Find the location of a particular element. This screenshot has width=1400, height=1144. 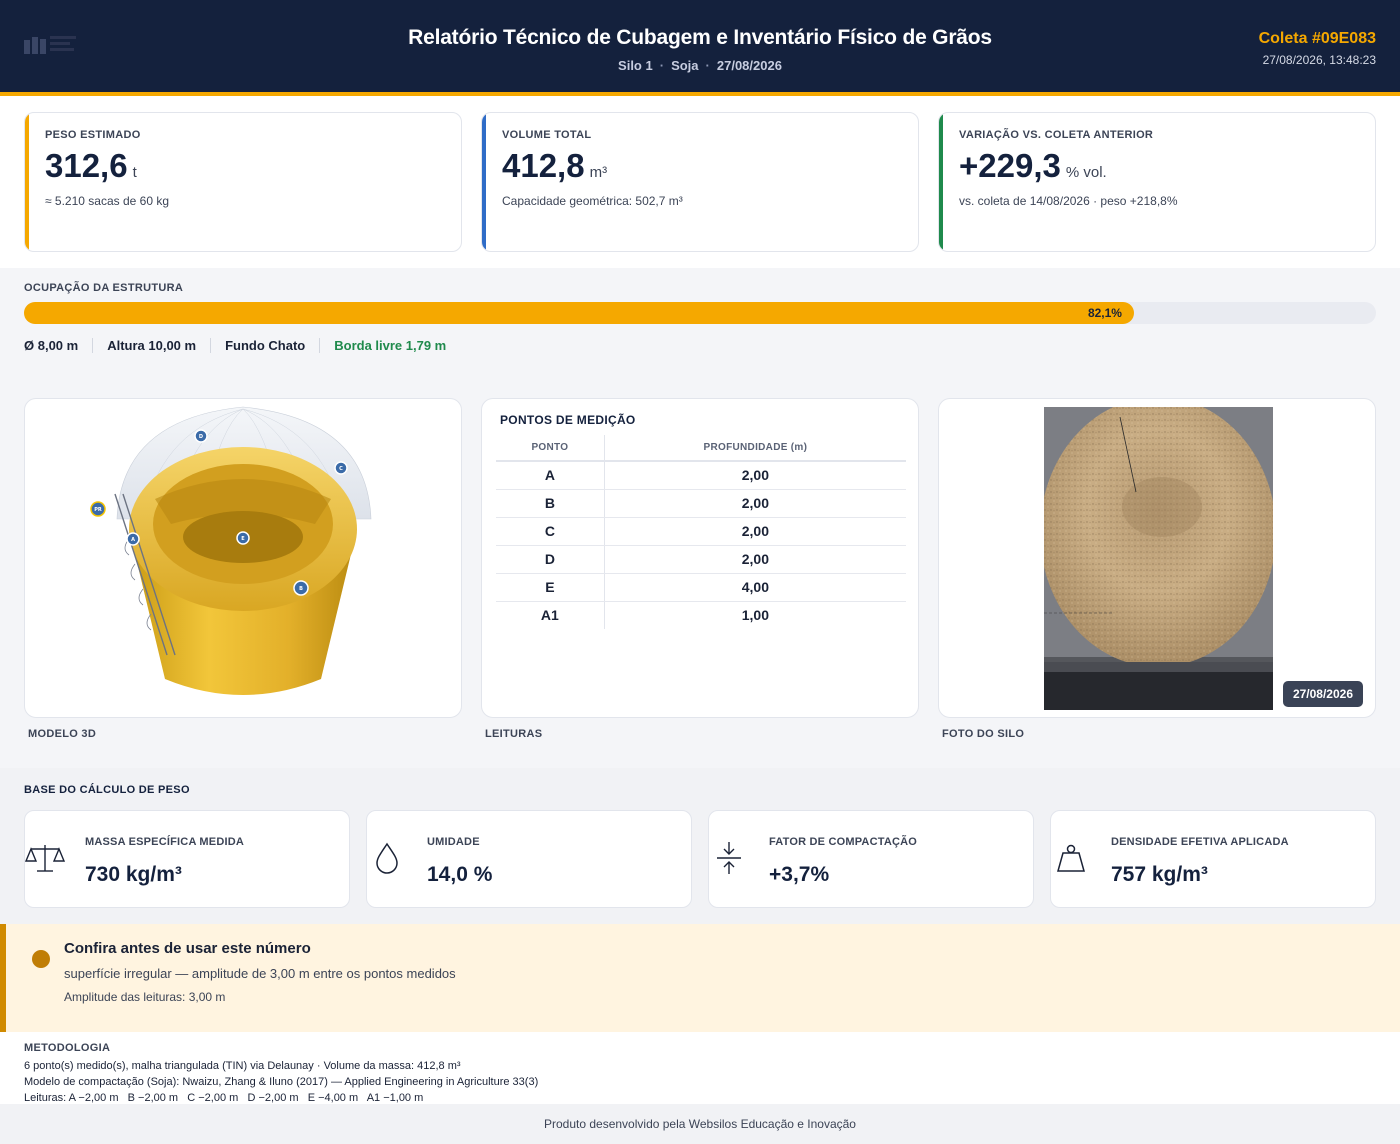

svg-text: B is located at coordinates (301, 589).